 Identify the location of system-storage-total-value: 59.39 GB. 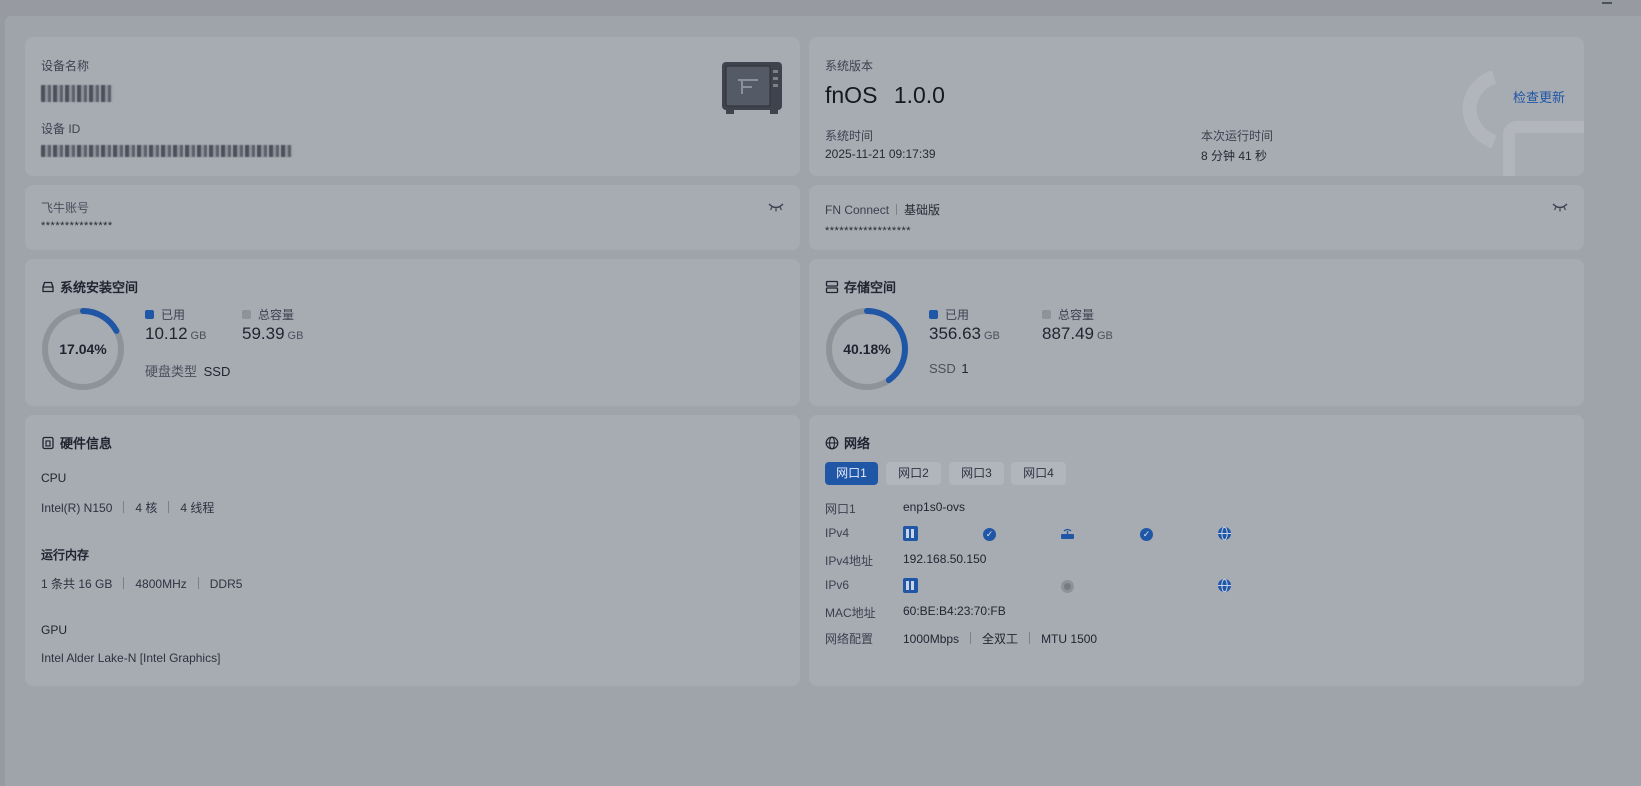
(273, 333).